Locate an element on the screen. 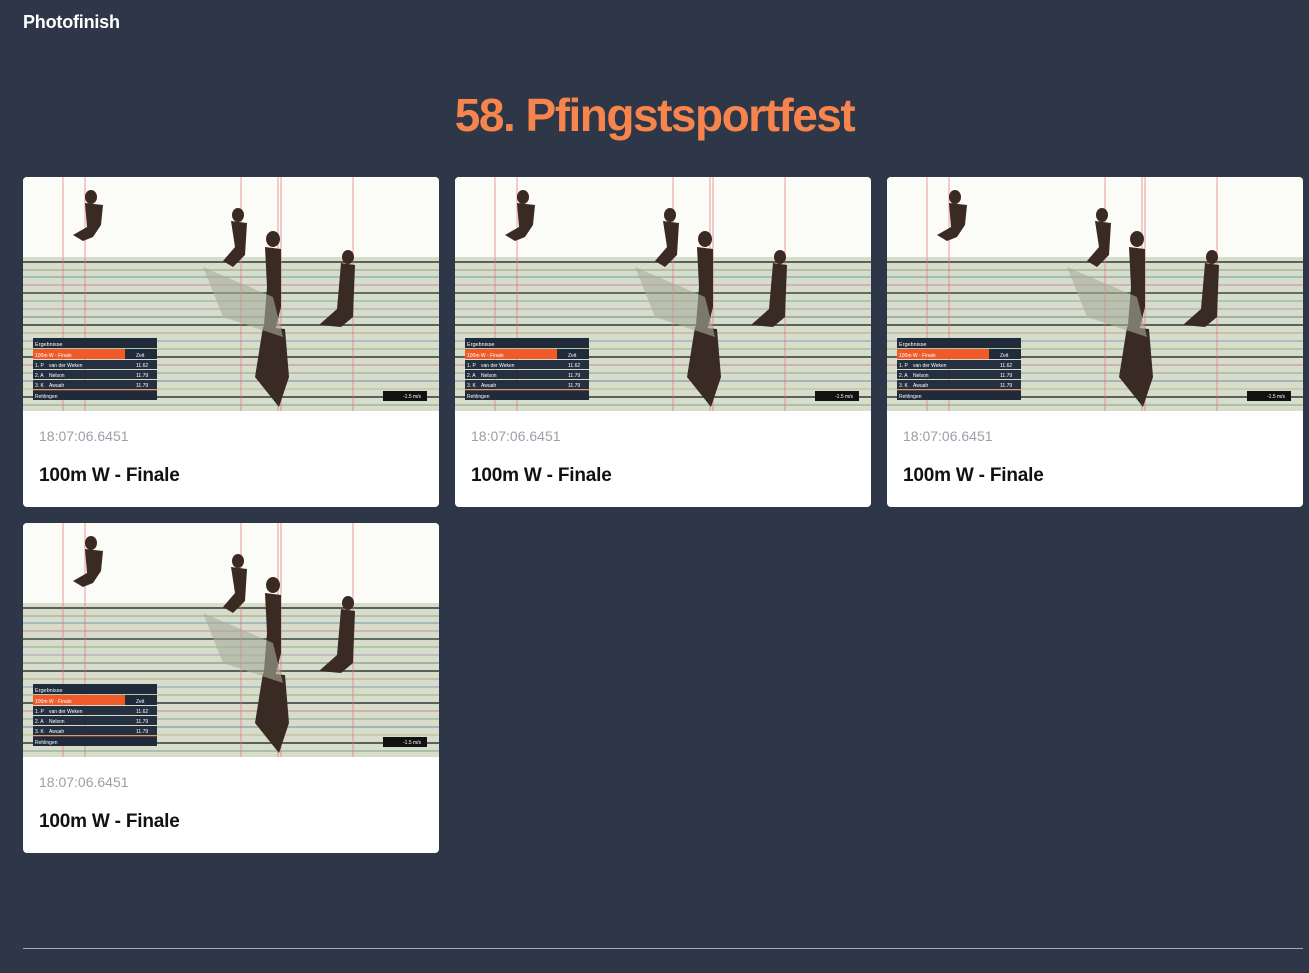 This screenshot has width=1309, height=973. footer-divider is located at coordinates (663, 948).